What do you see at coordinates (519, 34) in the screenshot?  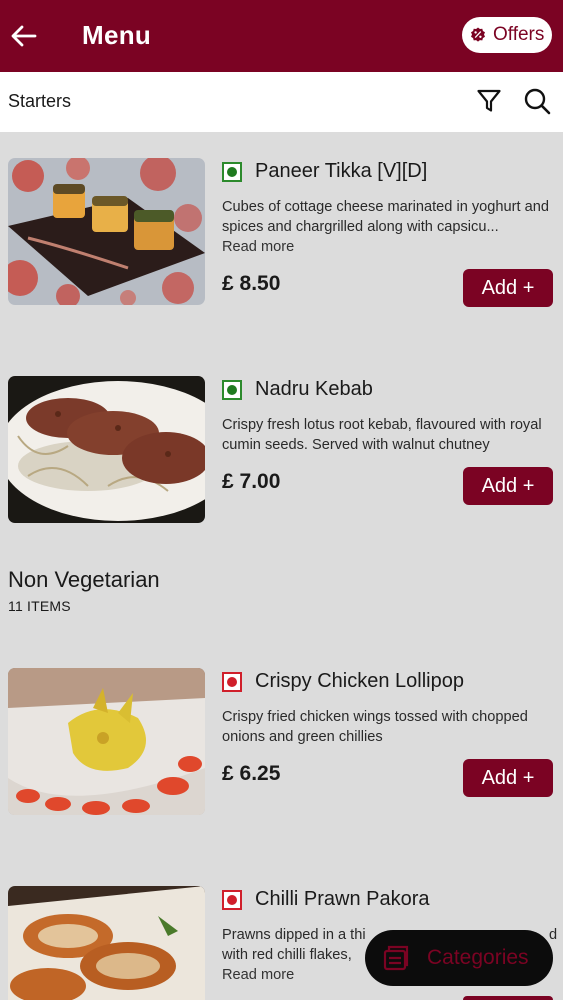 I see `offers-label: Offers` at bounding box center [519, 34].